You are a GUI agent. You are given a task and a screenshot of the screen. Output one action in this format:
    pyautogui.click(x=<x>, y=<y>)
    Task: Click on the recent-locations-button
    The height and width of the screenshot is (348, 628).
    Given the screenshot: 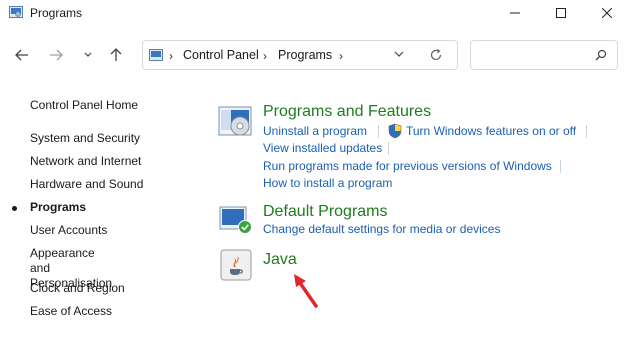 What is the action you would take?
    pyautogui.click(x=88, y=55)
    